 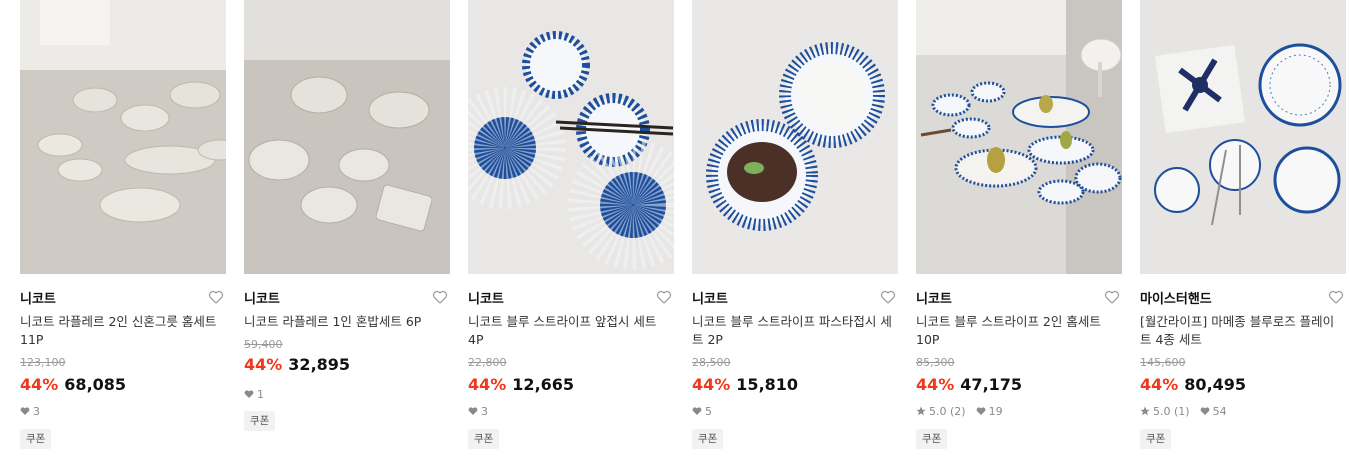 I want to click on rating: 5.0 (1), so click(x=1165, y=411).